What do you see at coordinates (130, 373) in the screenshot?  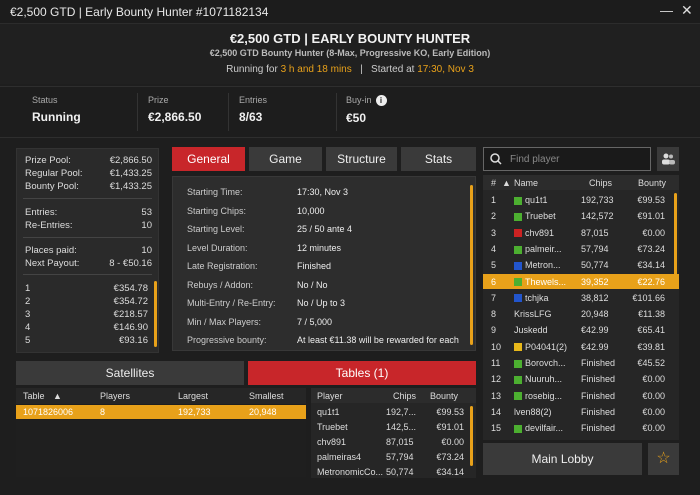 I see `tab-satellites: Satellites` at bounding box center [130, 373].